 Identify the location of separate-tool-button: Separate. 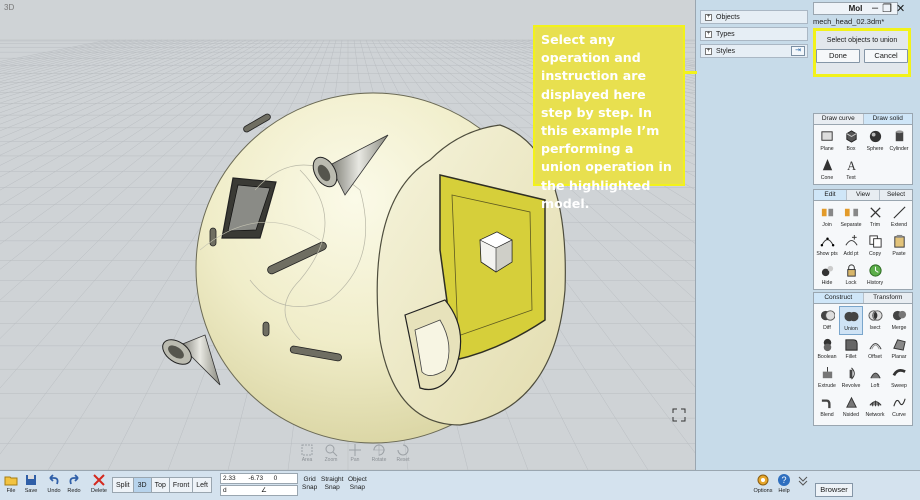
(851, 217).